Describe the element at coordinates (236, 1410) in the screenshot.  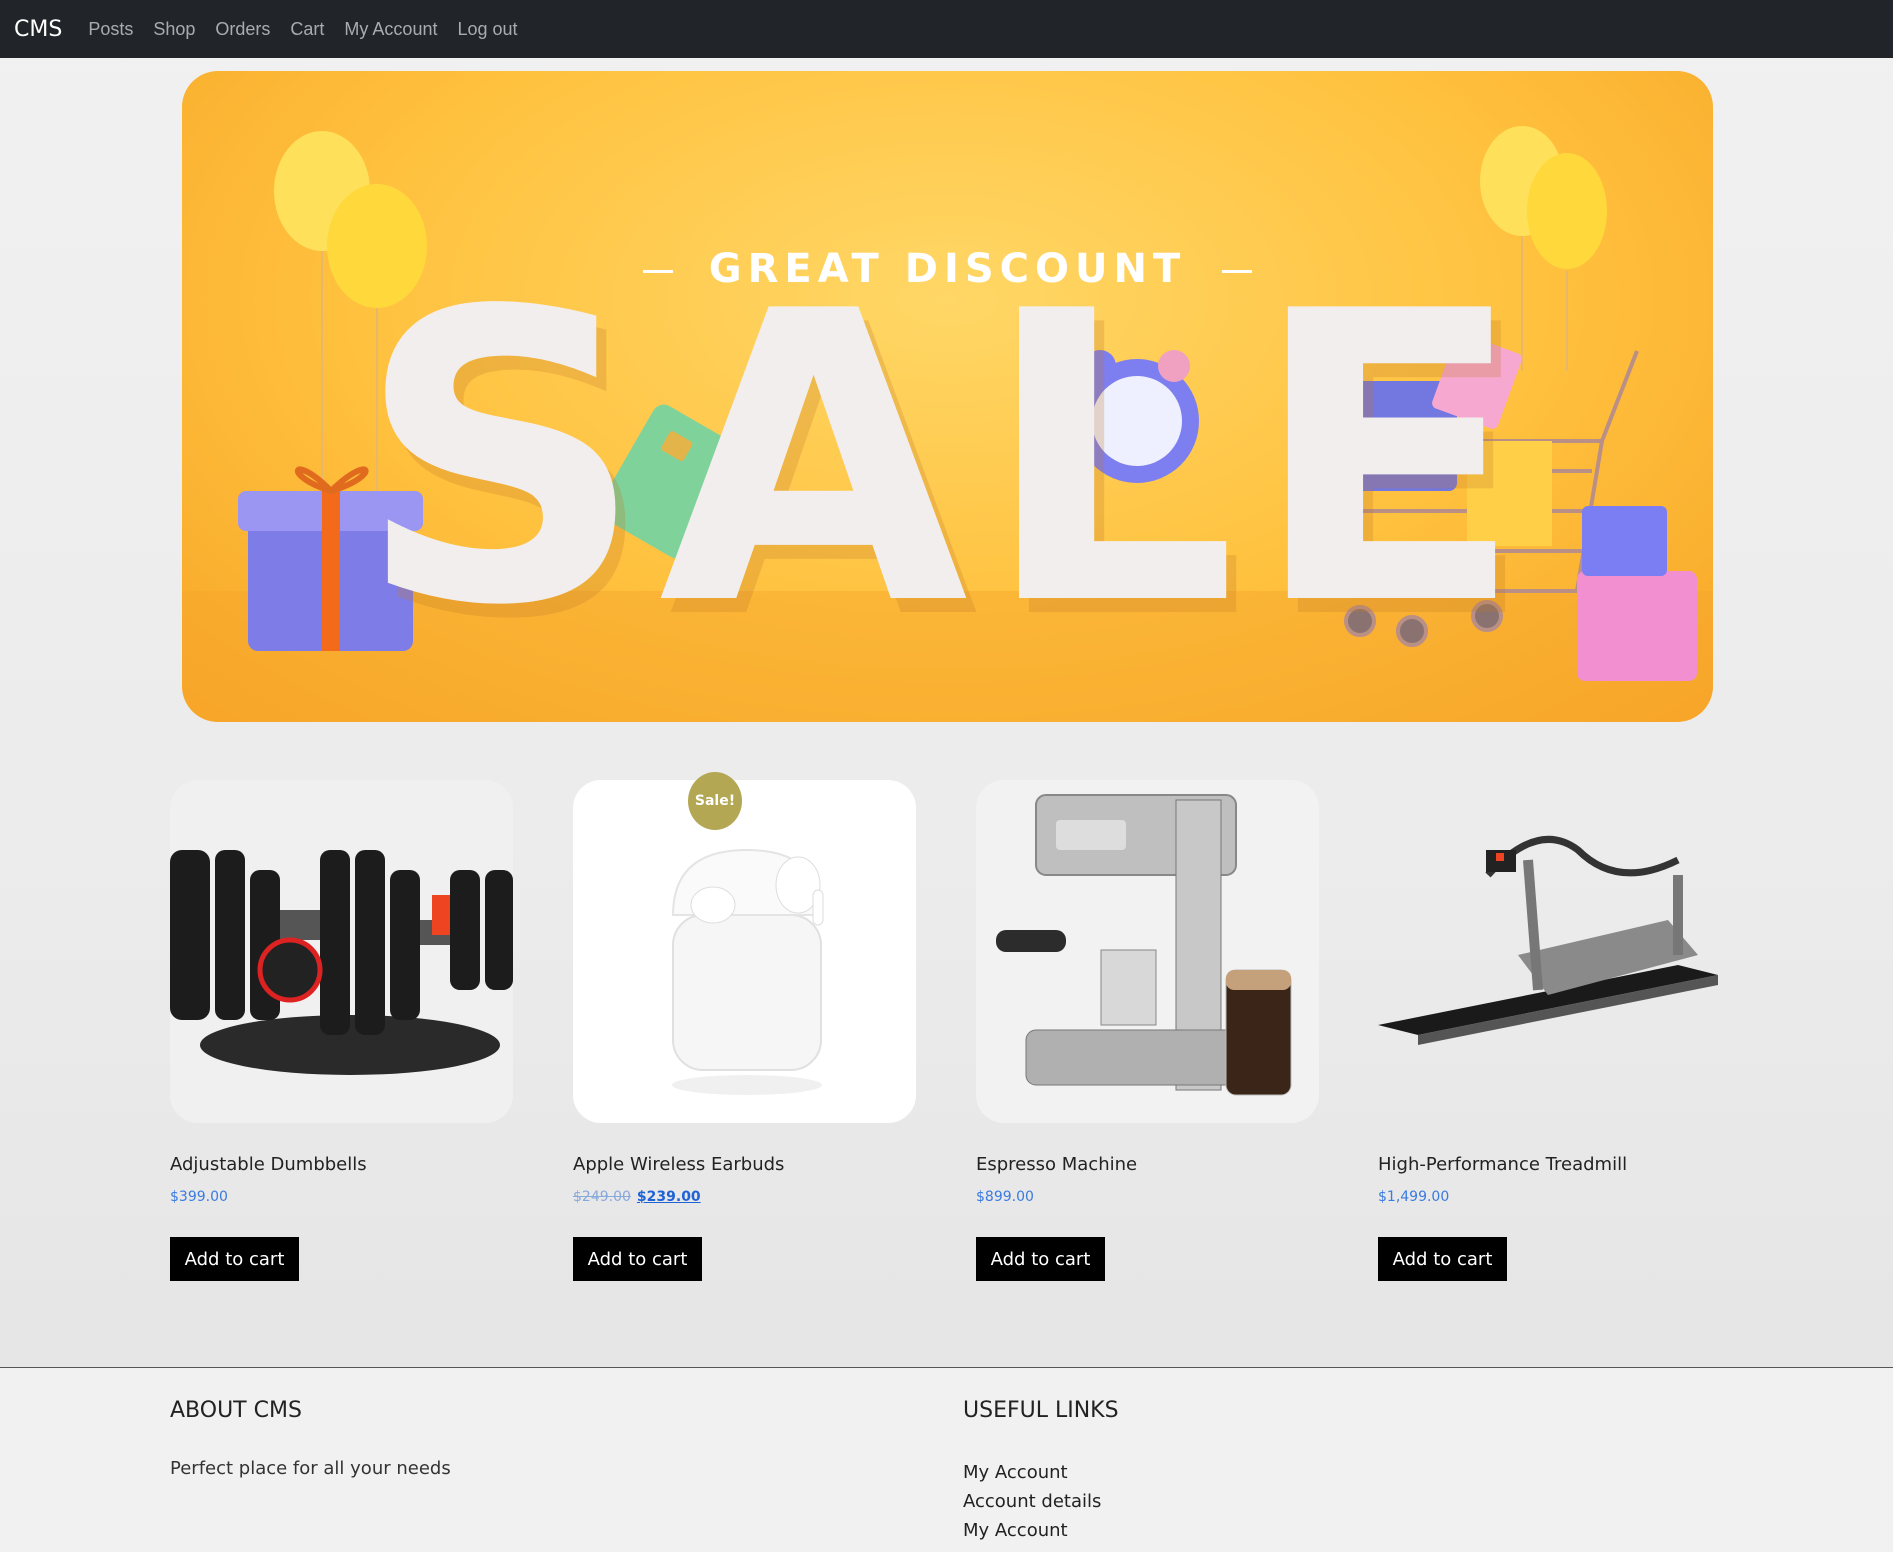
I see `about-heading: ABOUT CMS` at that location.